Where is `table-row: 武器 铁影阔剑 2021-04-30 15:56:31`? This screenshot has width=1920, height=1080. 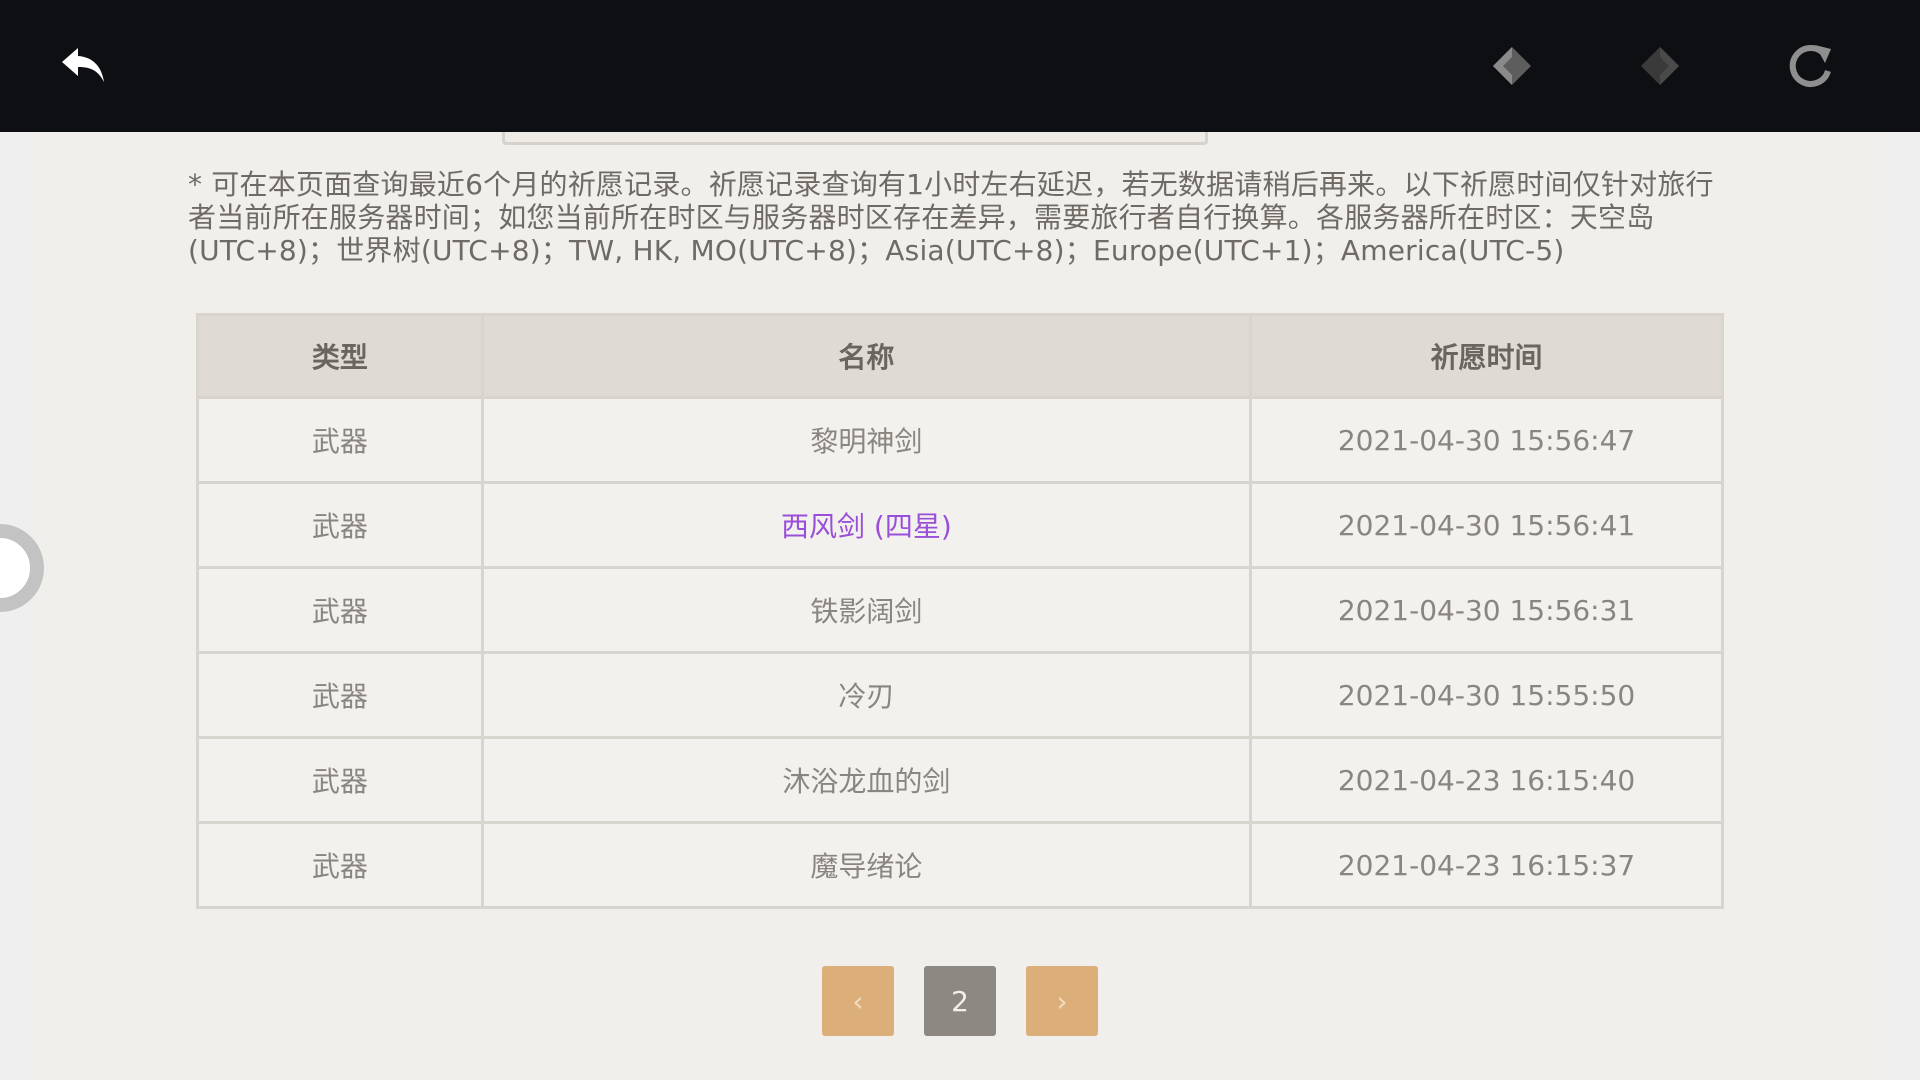
table-row: 武器 铁影阔剑 2021-04-30 15:56:31 is located at coordinates (960, 610).